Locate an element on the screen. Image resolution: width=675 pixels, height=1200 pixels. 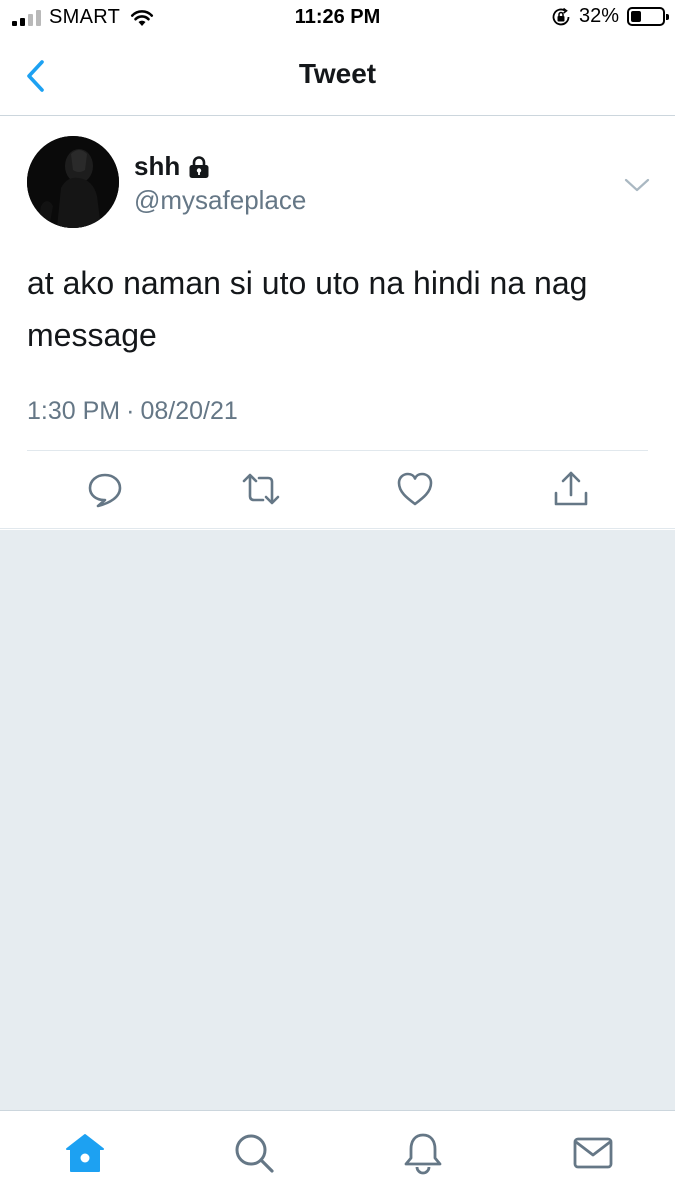
tweet-time: 1:30 PM is located at coordinates (74, 411).